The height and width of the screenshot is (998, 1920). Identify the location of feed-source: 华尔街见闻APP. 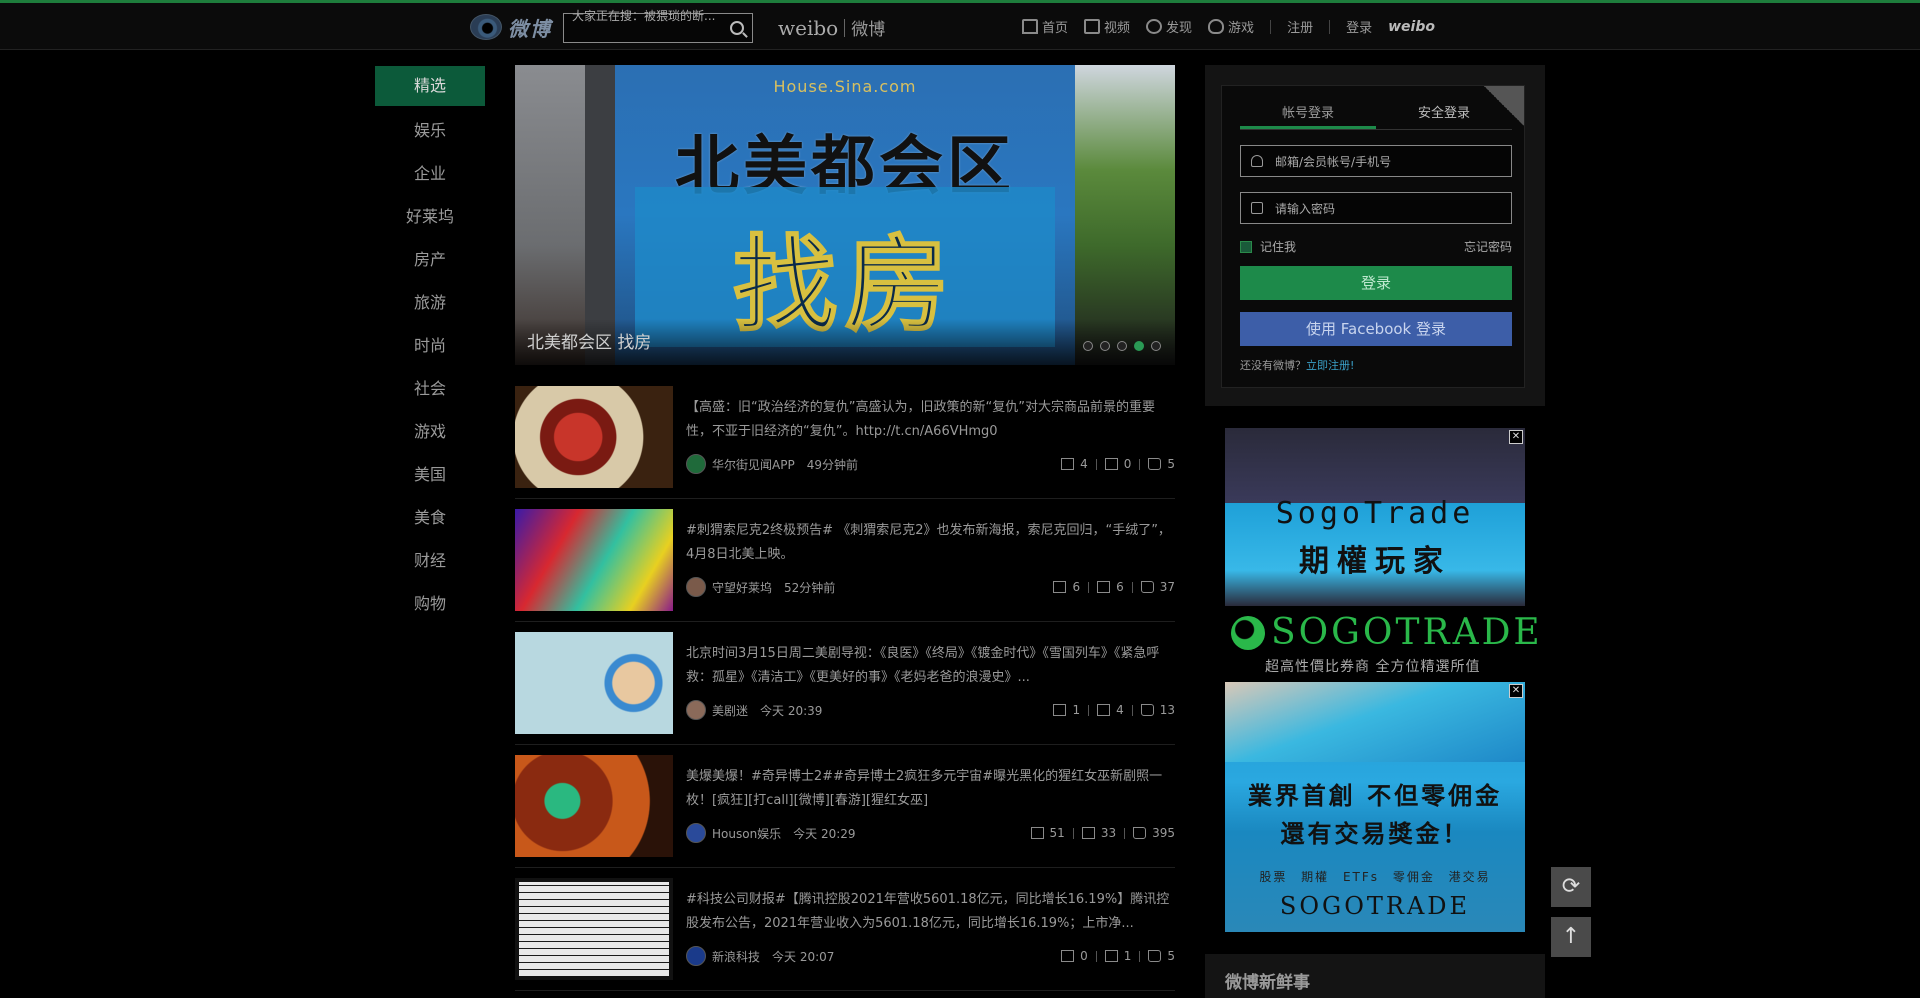
(753, 464).